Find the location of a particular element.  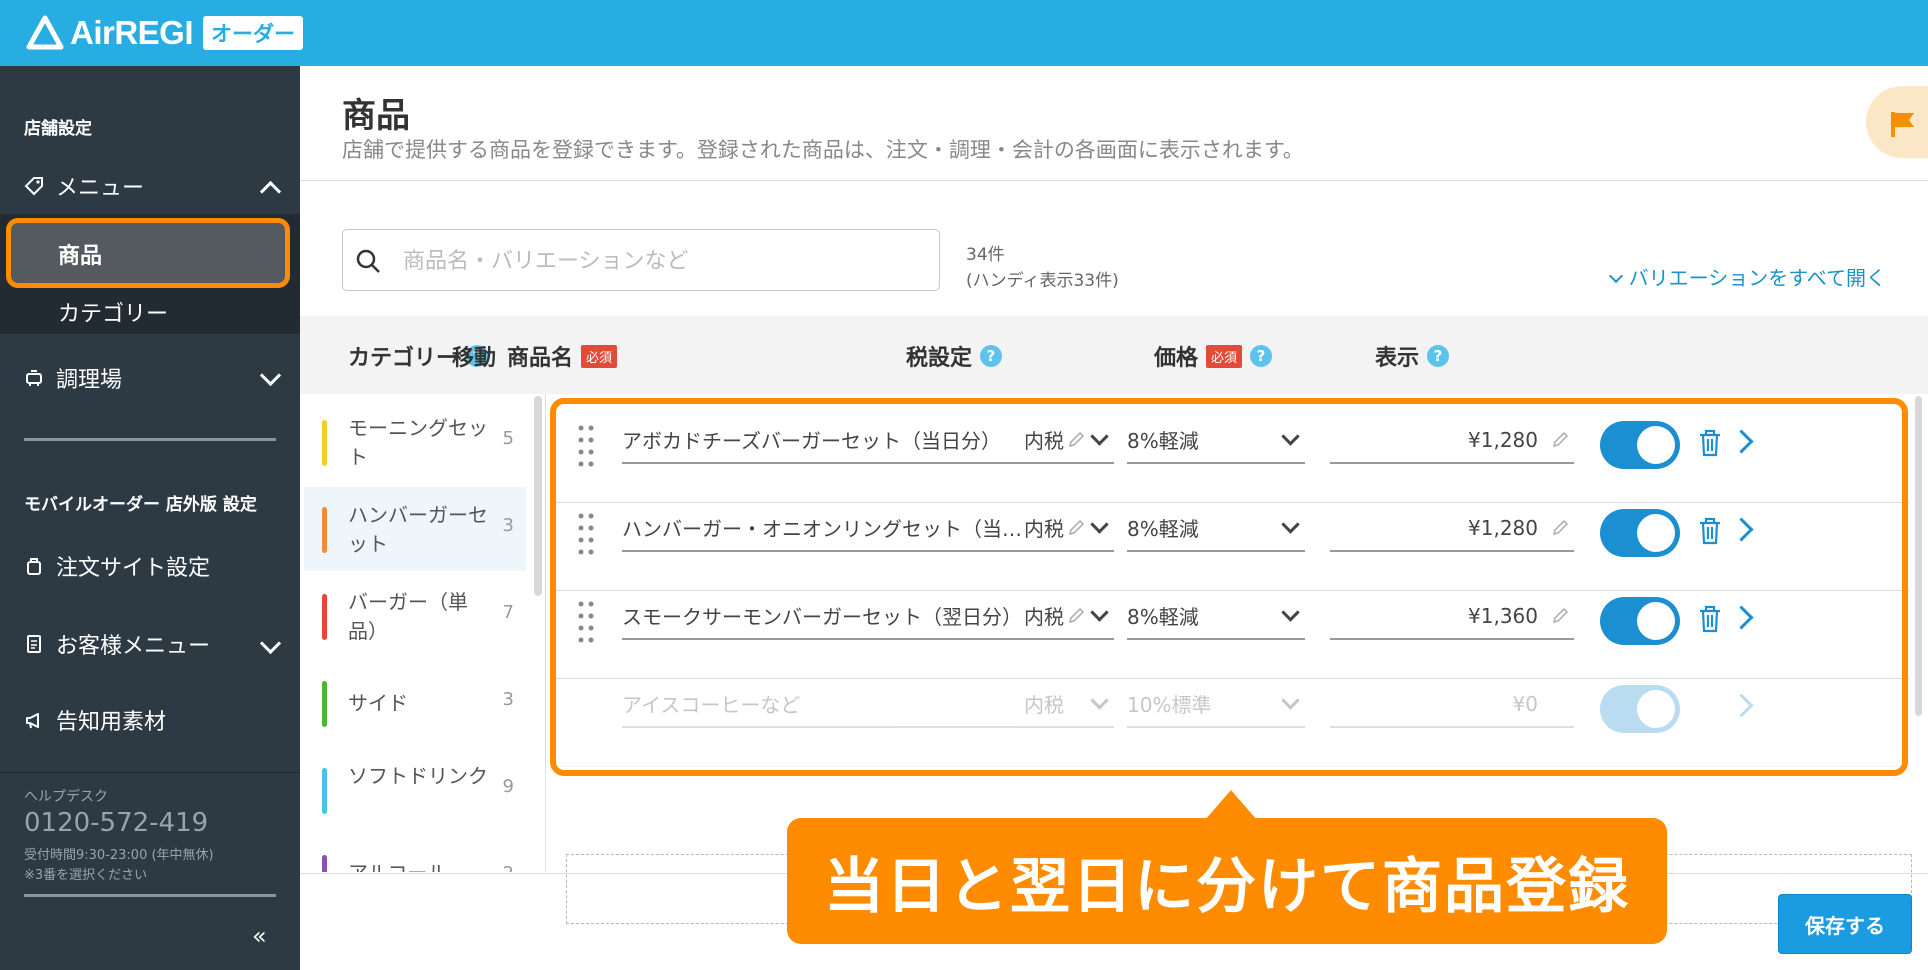

sidebar-item-order-site: 注文サイト設定 is located at coordinates (117, 566).